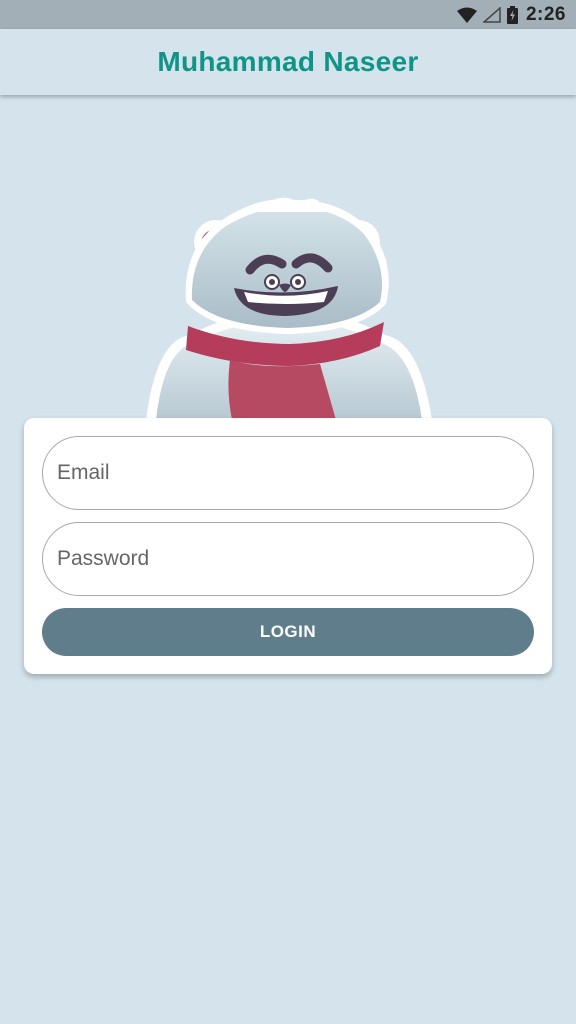  I want to click on wifi-icon, so click(466, 15).